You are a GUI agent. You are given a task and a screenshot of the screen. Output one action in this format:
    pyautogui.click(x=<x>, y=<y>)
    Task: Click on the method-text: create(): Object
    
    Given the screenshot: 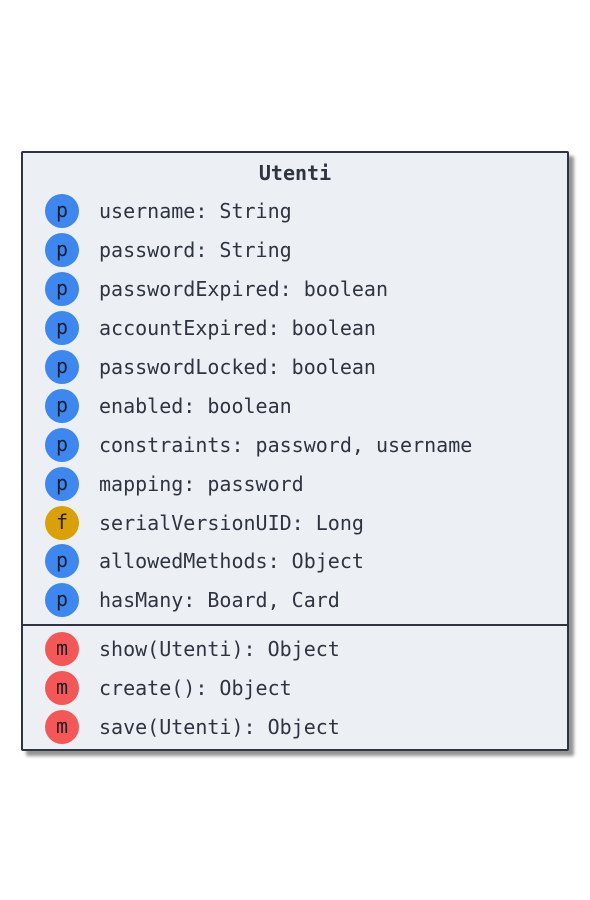 What is the action you would take?
    pyautogui.click(x=195, y=688)
    